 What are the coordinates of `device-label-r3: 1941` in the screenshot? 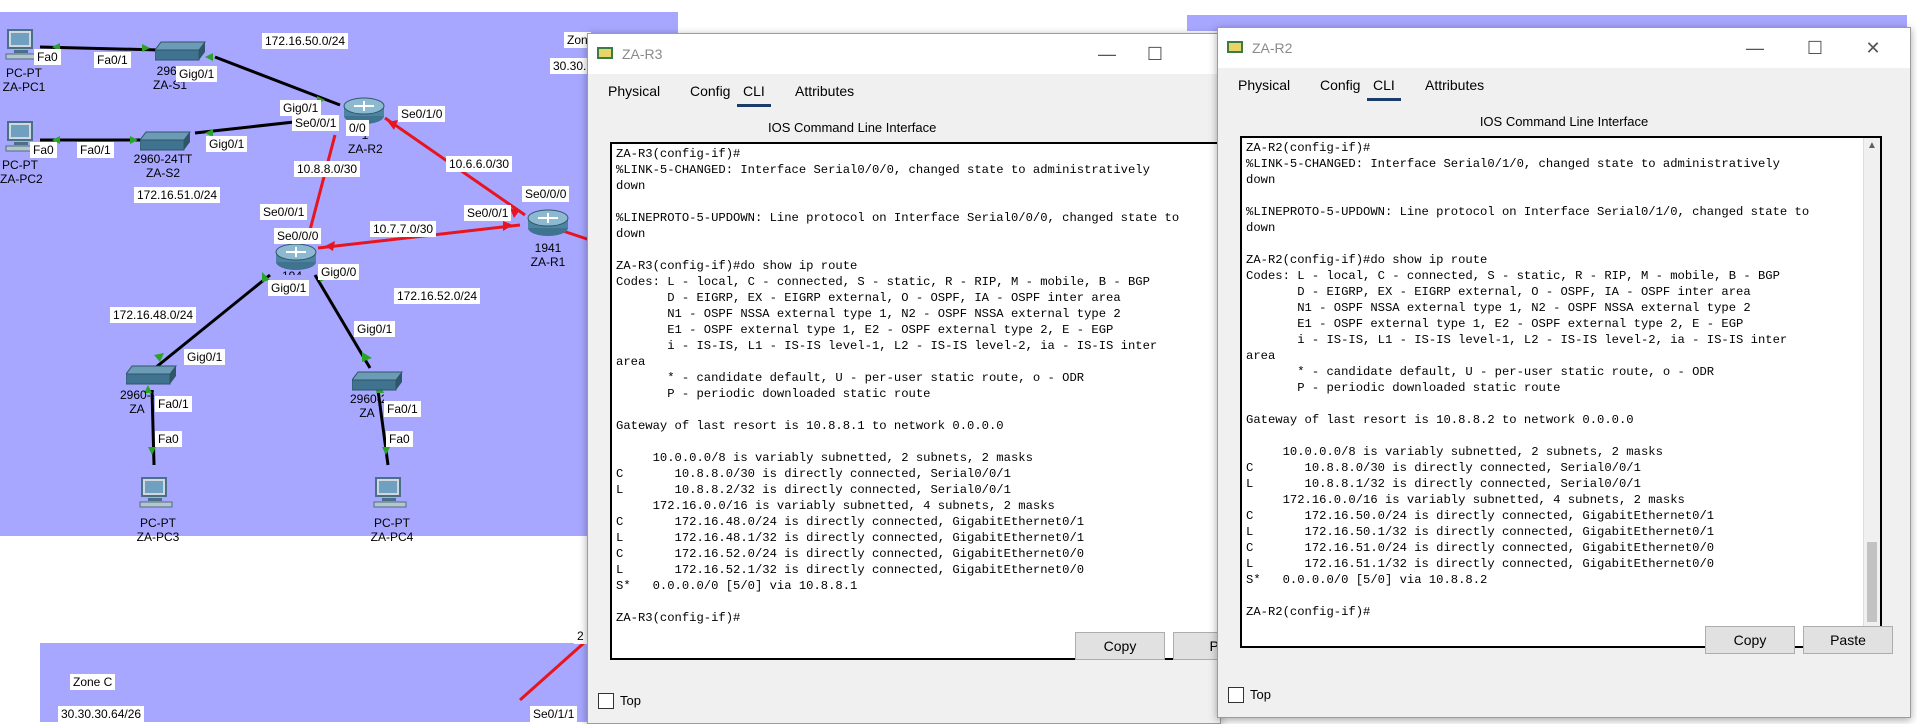 It's located at (292, 272).